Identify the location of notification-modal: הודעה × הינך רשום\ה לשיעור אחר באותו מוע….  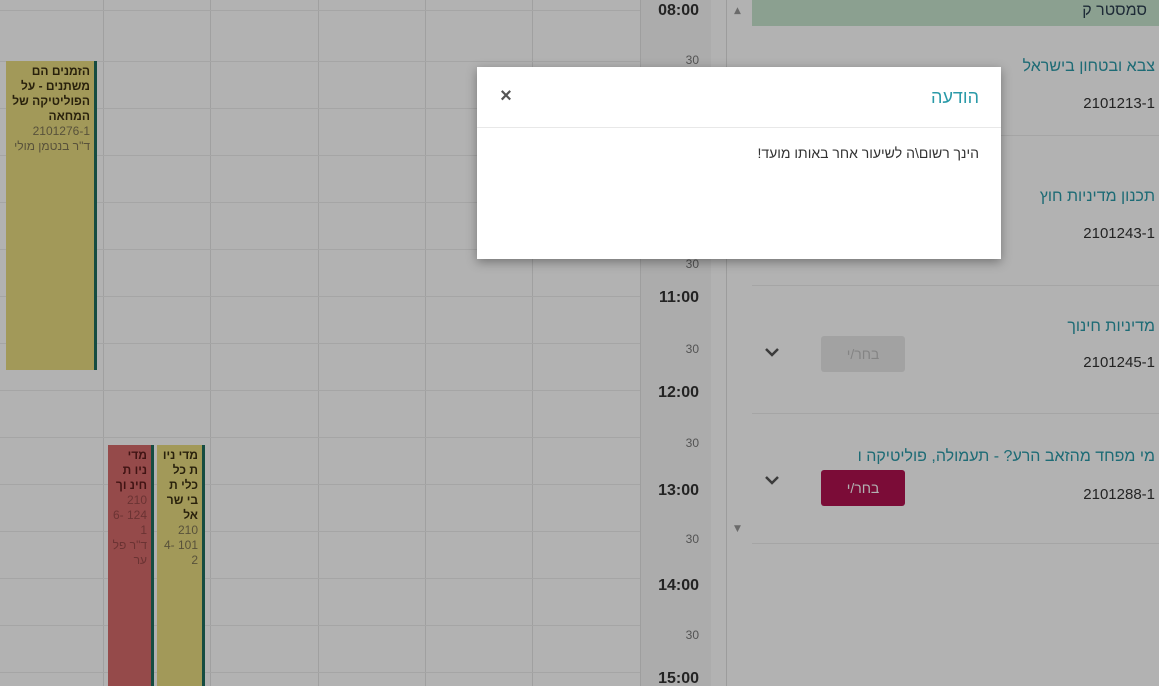
(739, 163).